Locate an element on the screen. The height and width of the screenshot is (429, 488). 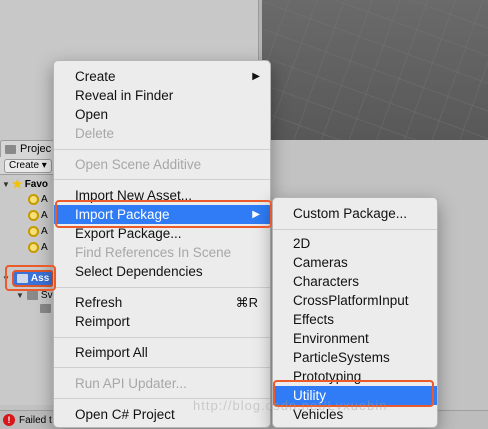
menu-item-label: Delete is located at coordinates (95, 133).